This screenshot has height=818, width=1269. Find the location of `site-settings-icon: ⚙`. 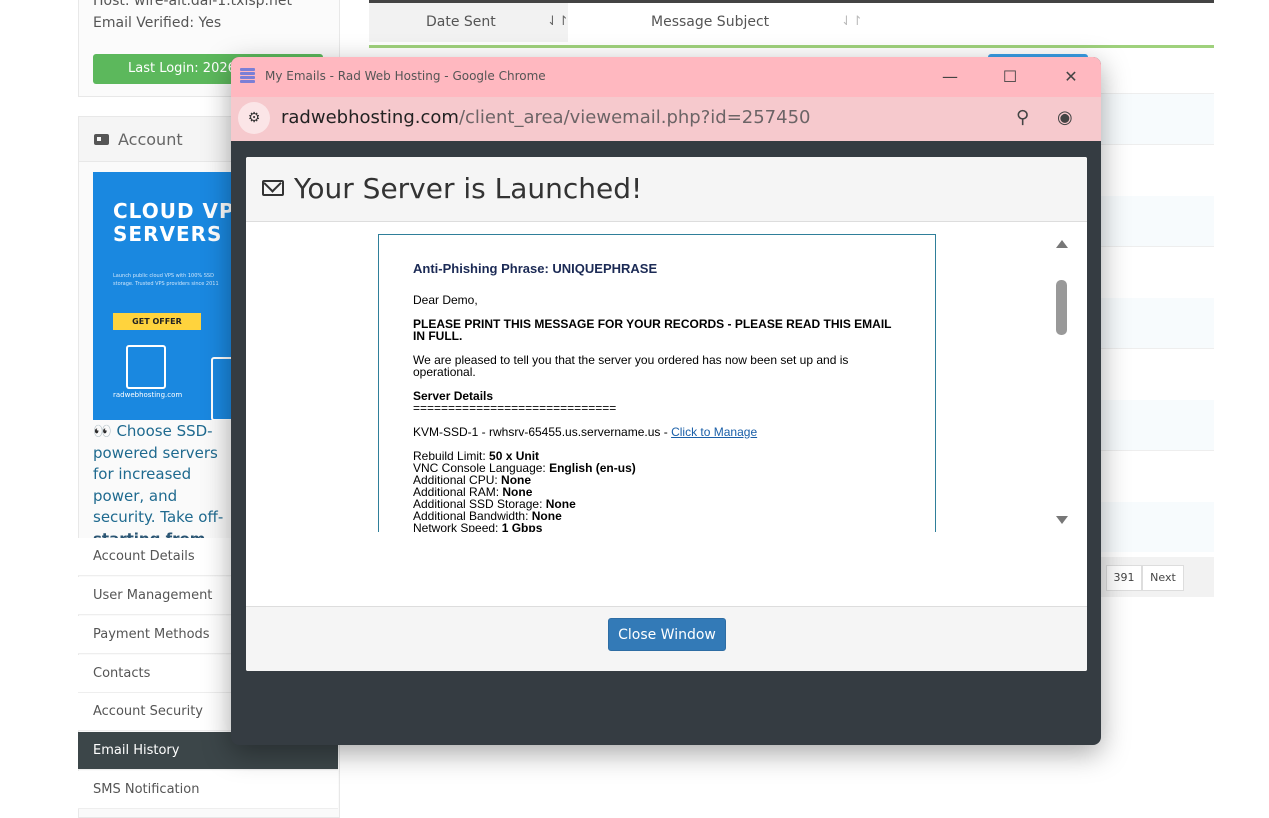

site-settings-icon: ⚙ is located at coordinates (254, 118).